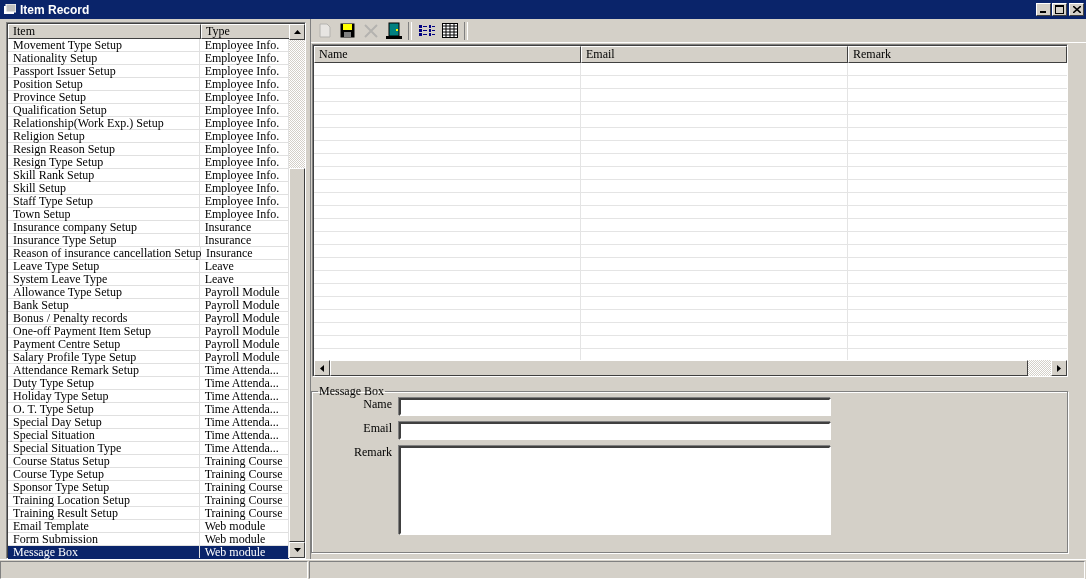 This screenshot has width=1086, height=579. I want to click on list-row: Sponsor Type Setup Training Course, so click(148, 487).